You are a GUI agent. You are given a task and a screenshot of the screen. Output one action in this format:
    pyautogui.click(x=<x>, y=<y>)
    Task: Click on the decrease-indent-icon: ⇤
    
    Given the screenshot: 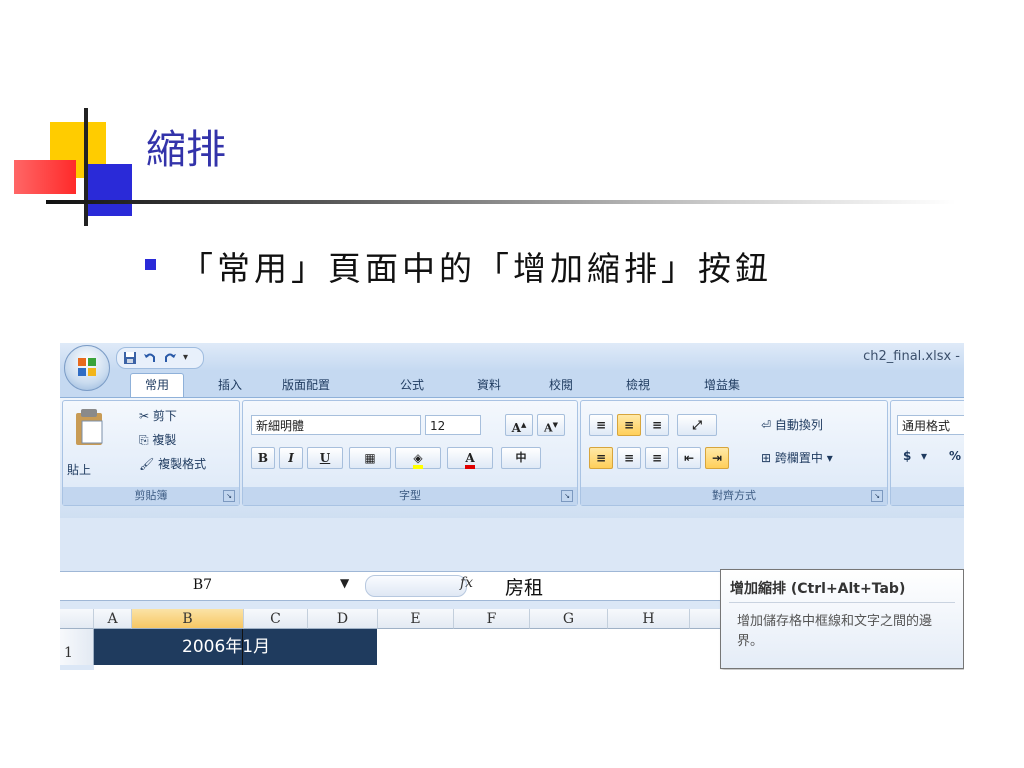 What is the action you would take?
    pyautogui.click(x=689, y=458)
    